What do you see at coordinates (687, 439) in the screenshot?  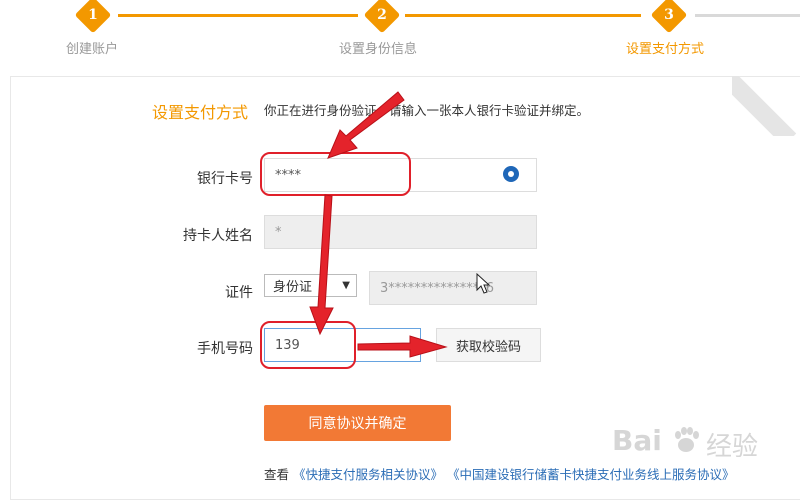 I see `paw-icon` at bounding box center [687, 439].